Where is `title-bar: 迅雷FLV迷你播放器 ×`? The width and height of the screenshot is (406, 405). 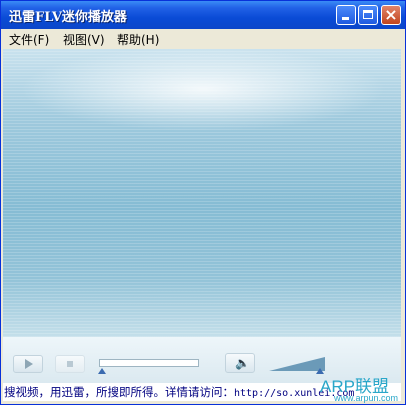 title-bar: 迅雷FLV迷你播放器 × is located at coordinates (203, 15).